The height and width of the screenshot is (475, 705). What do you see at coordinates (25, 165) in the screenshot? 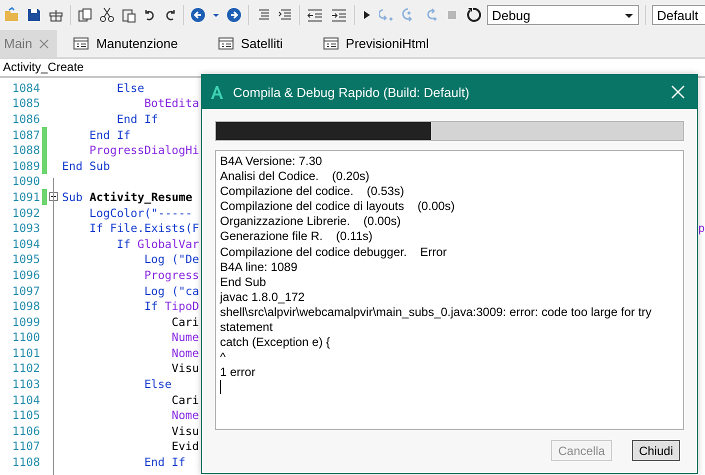
I see `line-number: 1089` at bounding box center [25, 165].